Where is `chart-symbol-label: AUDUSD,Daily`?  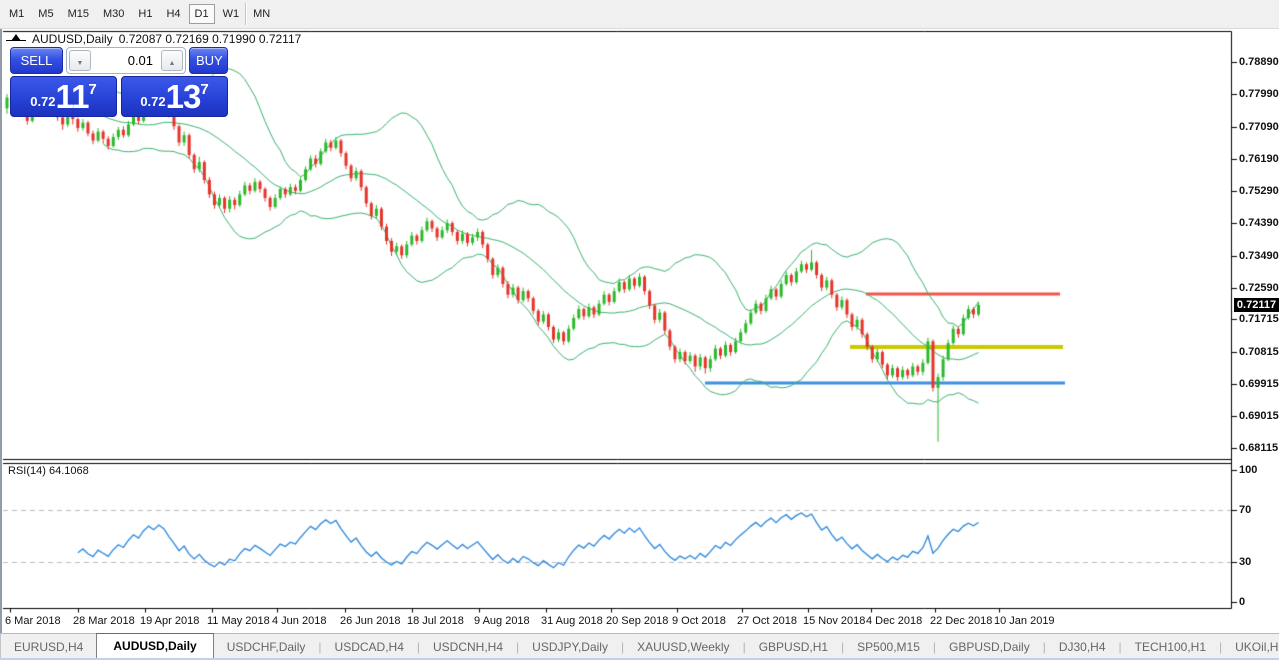
chart-symbol-label: AUDUSD,Daily is located at coordinates (72, 39).